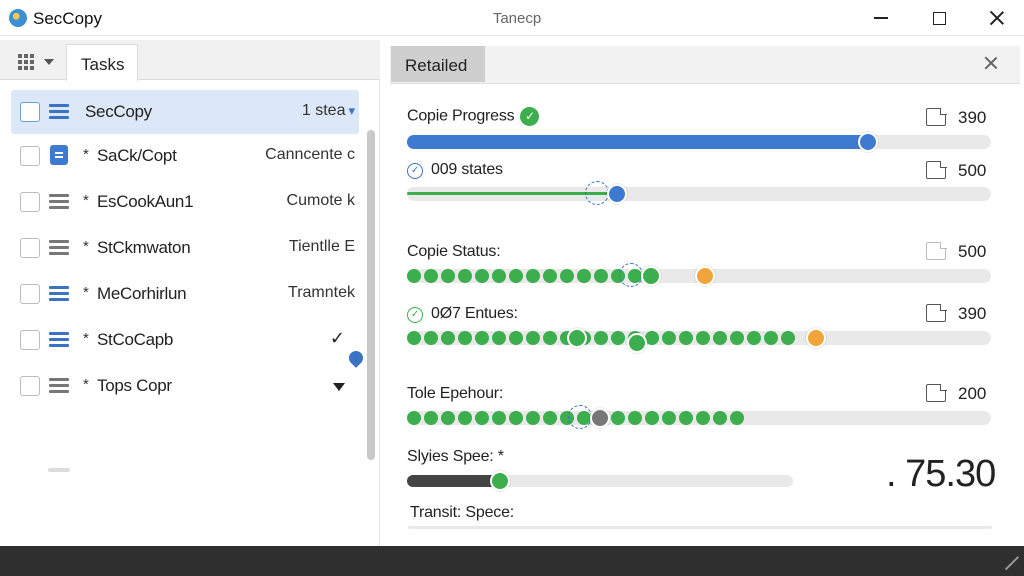  I want to click on task-list-scrollbar, so click(371, 333).